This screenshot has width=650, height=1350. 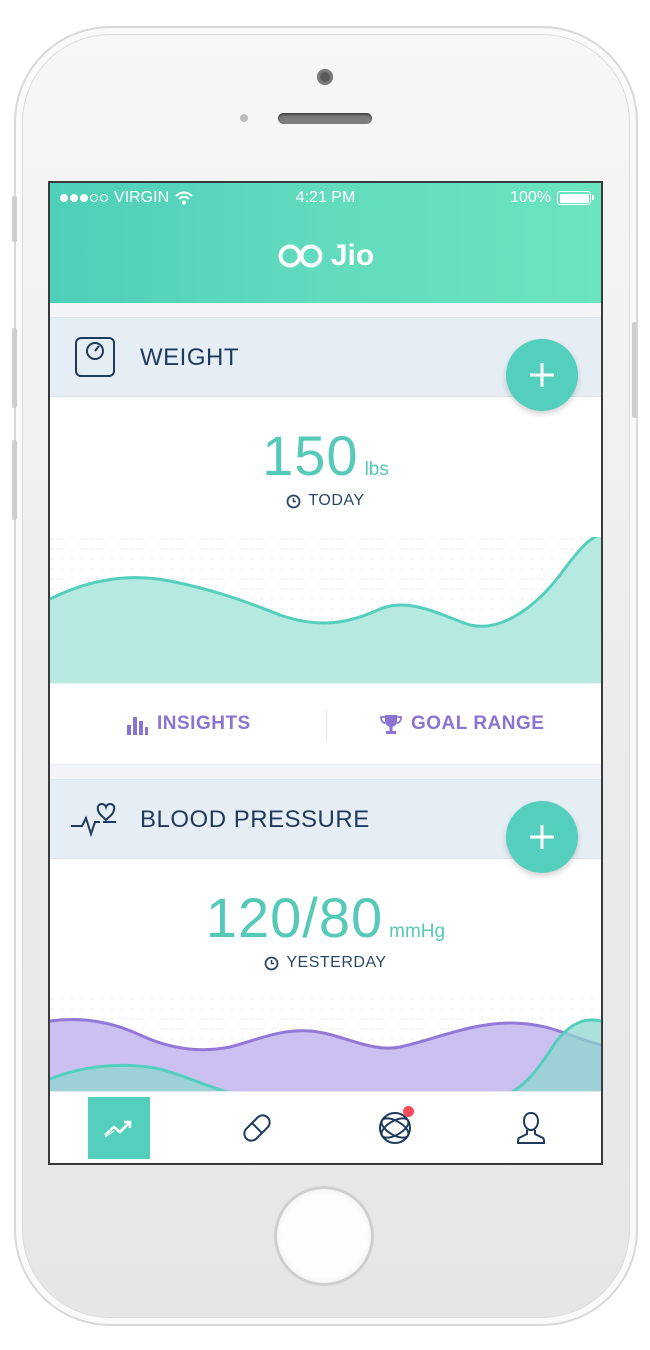 I want to click on actions-divider, so click(x=326, y=725).